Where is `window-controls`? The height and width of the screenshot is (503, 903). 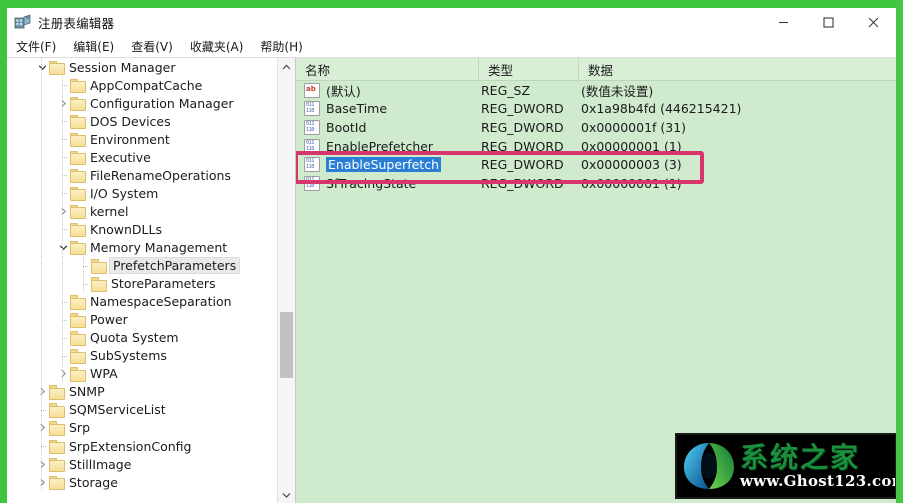 window-controls is located at coordinates (828, 22).